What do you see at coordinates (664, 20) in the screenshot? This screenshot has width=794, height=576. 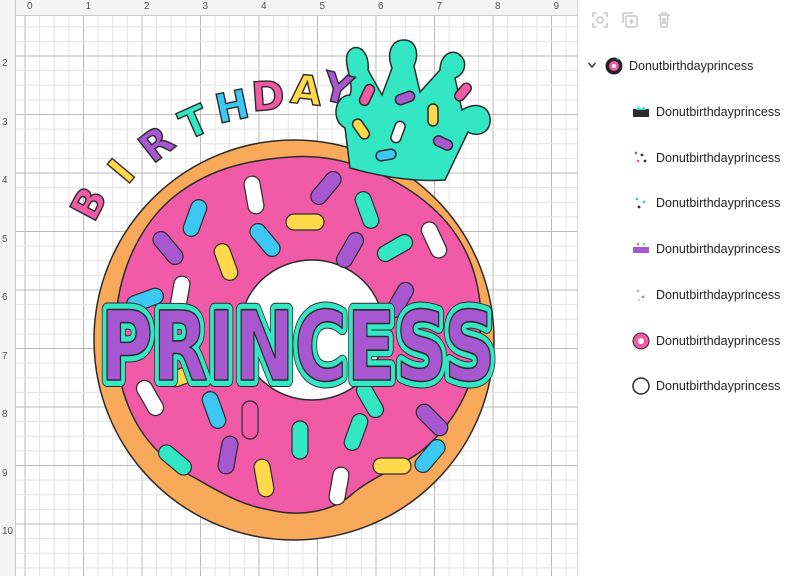 I see `delete-icon` at bounding box center [664, 20].